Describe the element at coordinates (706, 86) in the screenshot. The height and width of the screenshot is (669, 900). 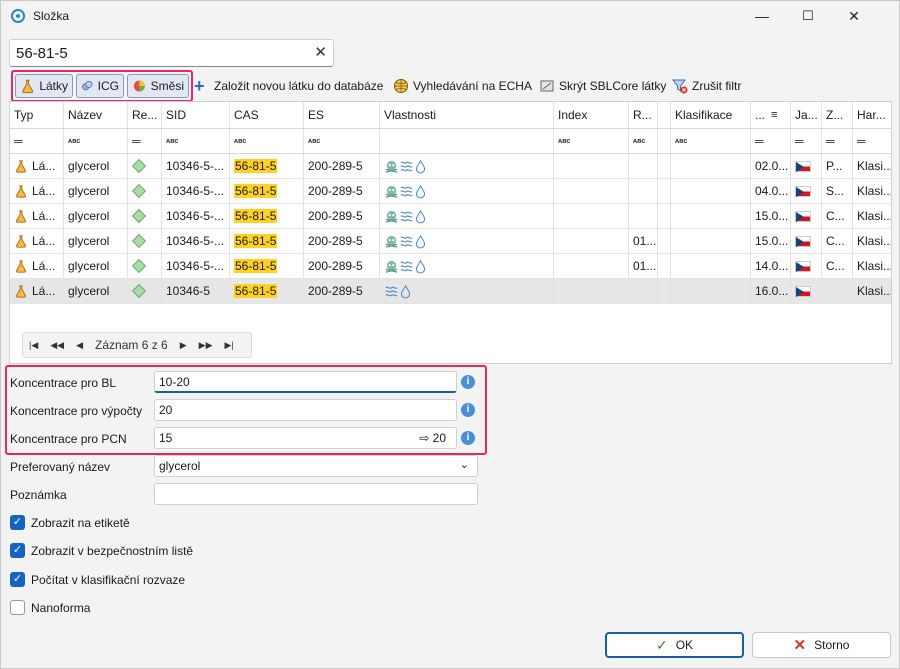
I see `cancel-filter-button: Zrušit filtr` at that location.